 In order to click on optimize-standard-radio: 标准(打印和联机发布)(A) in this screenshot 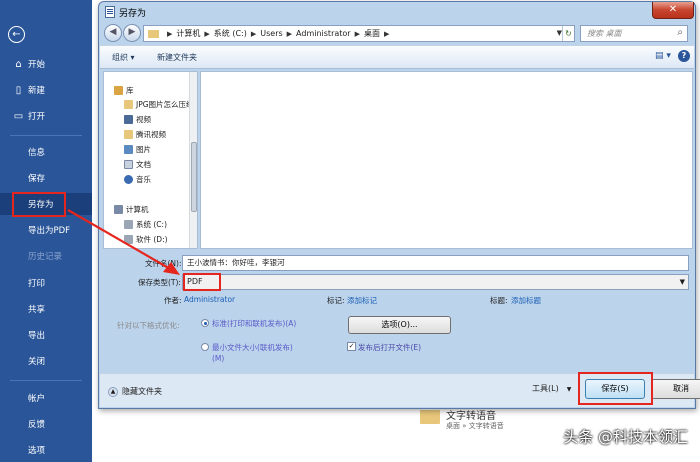, I will do `click(251, 323)`.